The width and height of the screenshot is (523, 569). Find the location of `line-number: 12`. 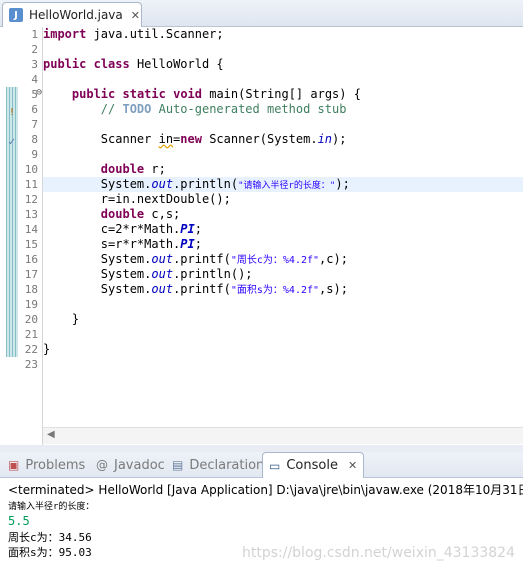

line-number: 12 is located at coordinates (31, 199).